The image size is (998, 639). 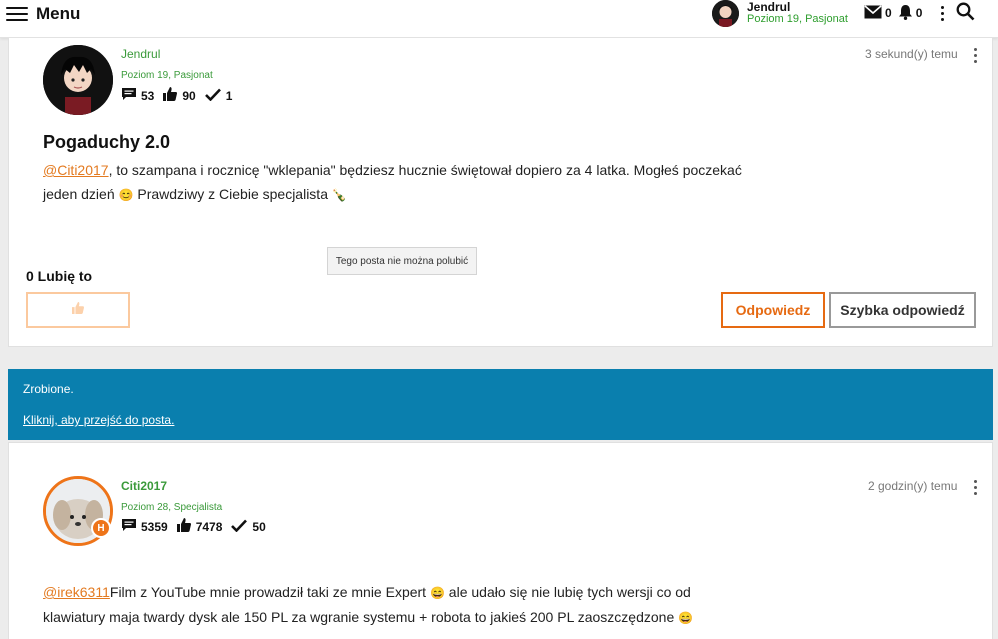 What do you see at coordinates (58, 13) in the screenshot?
I see `menu-label: Menu` at bounding box center [58, 13].